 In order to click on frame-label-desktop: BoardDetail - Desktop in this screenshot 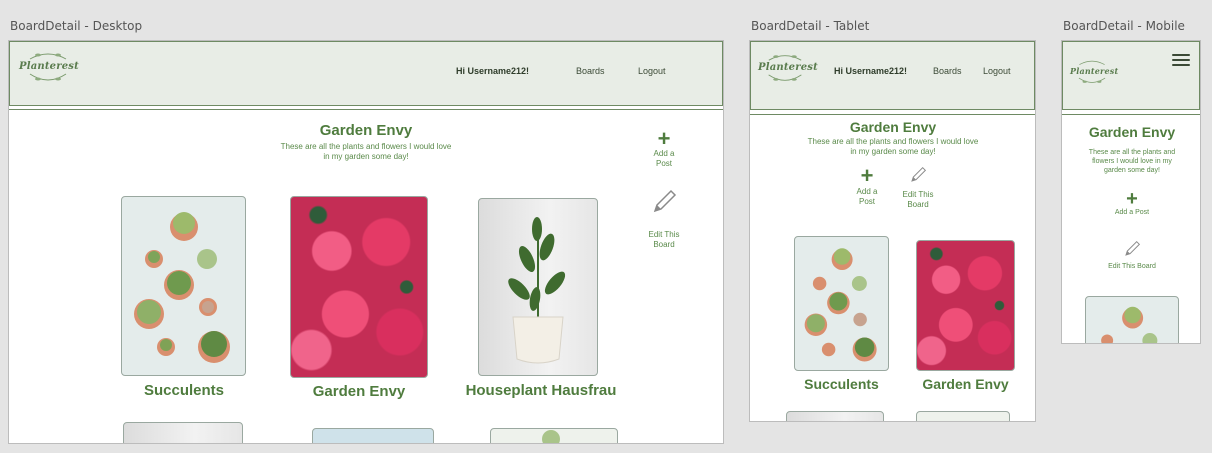, I will do `click(76, 26)`.